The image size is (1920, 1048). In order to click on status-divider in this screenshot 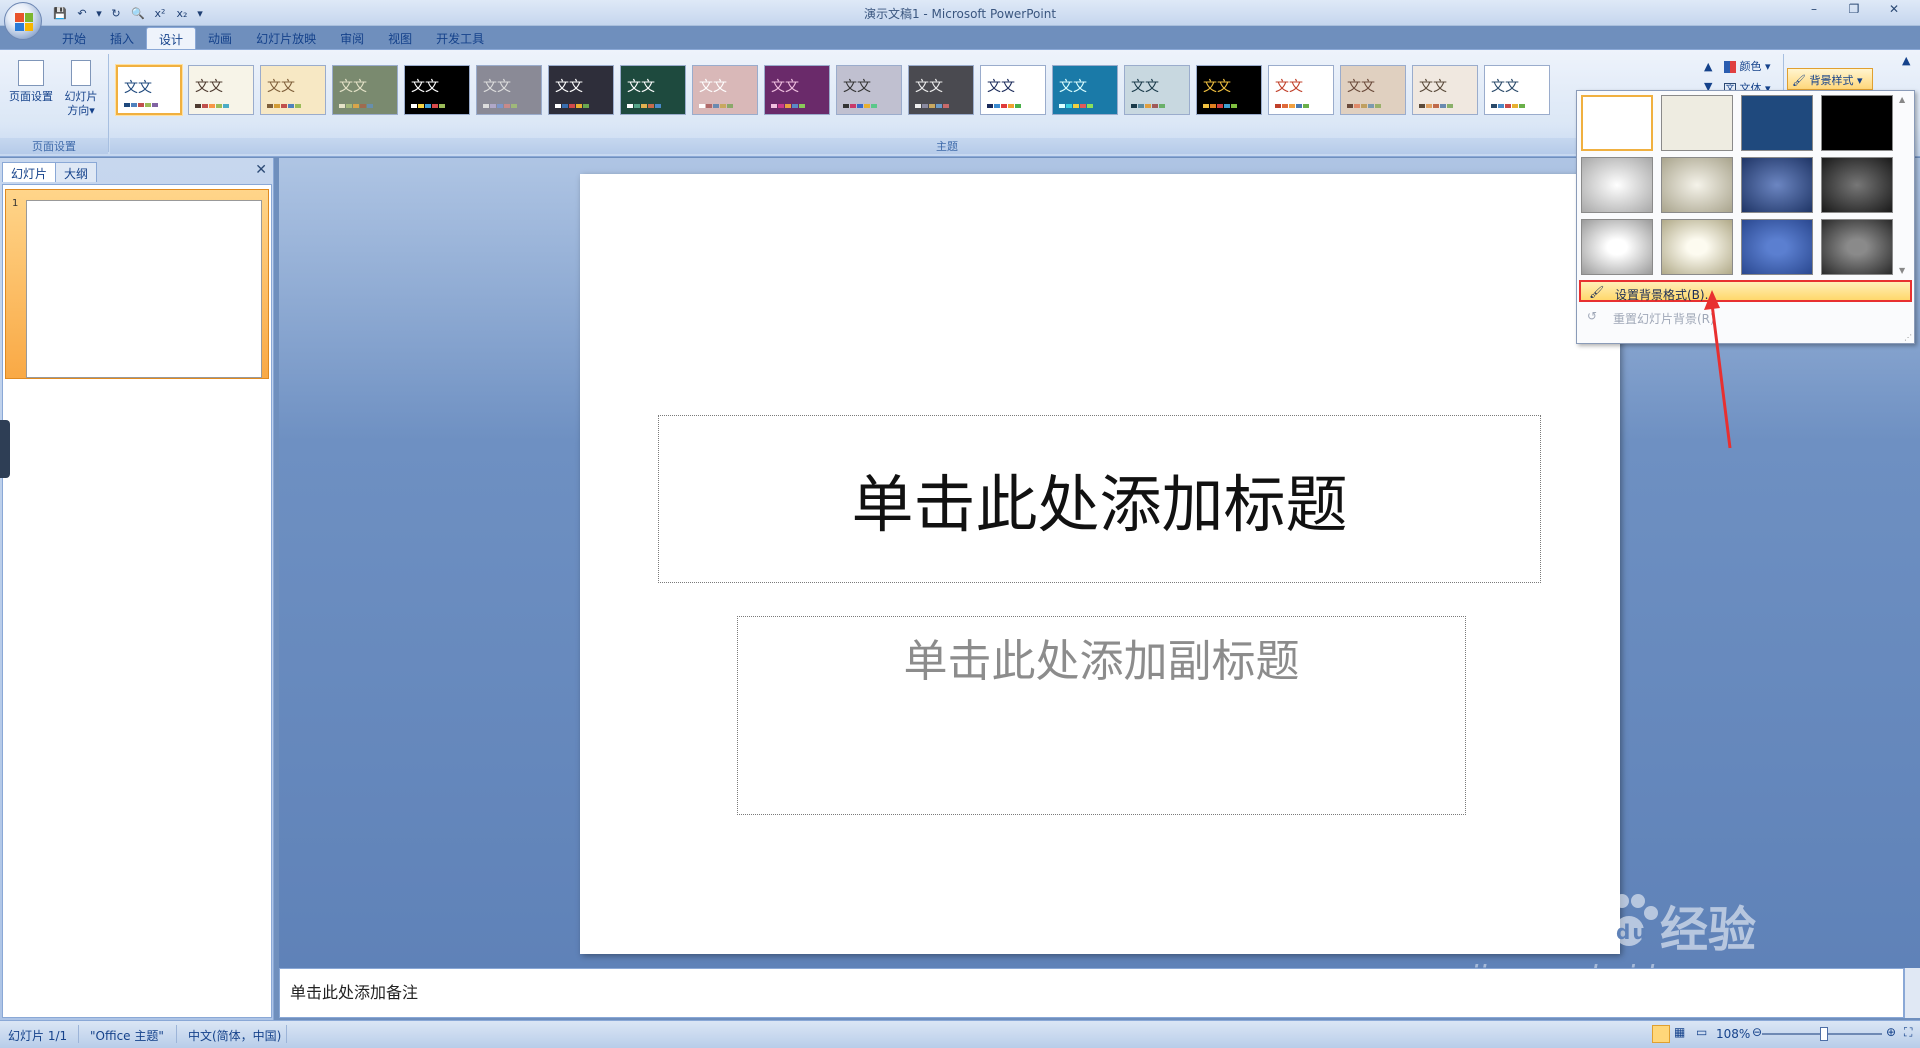, I will do `click(176, 1034)`.